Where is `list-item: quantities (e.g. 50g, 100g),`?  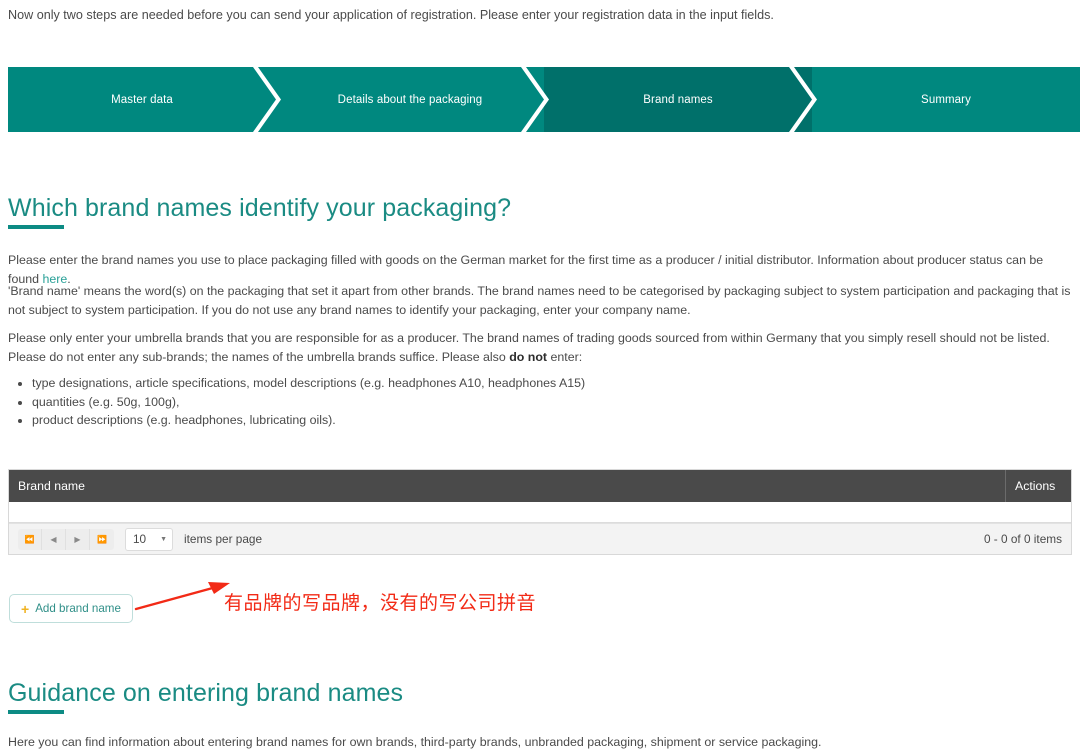 list-item: quantities (e.g. 50g, 100g), is located at coordinates (308, 402).